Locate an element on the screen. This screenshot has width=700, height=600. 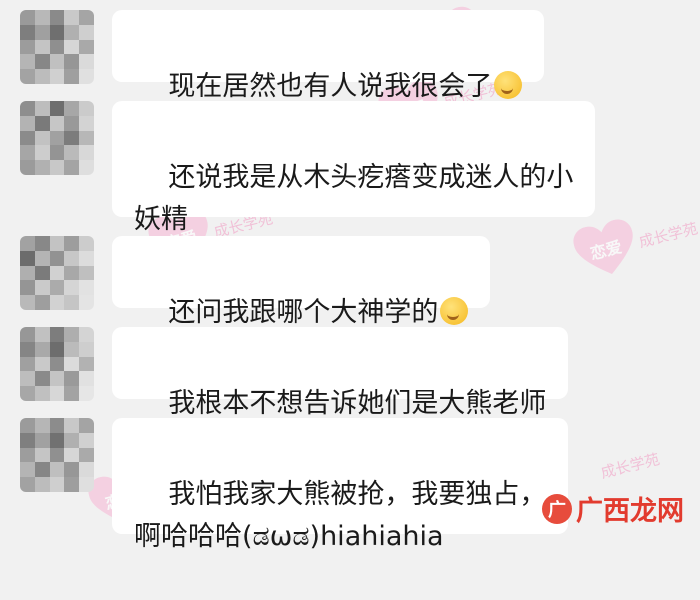
message-bubble: 我怕我家大熊被抢，我要独占， 啊哈哈哈(ಡωಡ)hiahiahia is located at coordinates (340, 485).